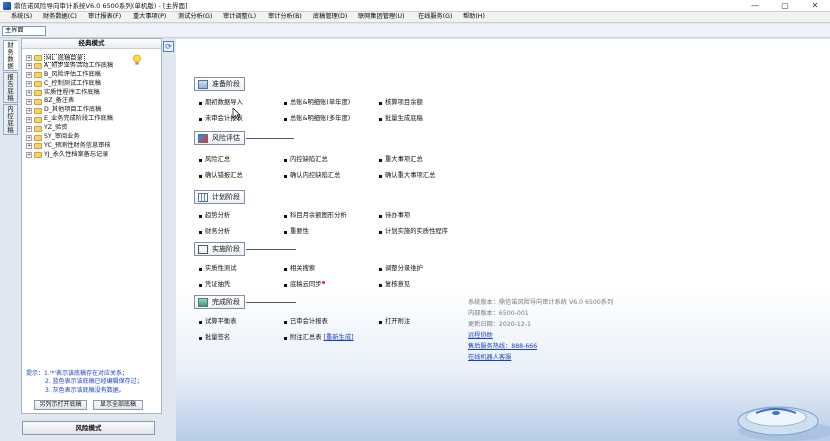 The width and height of the screenshot is (830, 441). I want to click on plan-icon, so click(203, 197).